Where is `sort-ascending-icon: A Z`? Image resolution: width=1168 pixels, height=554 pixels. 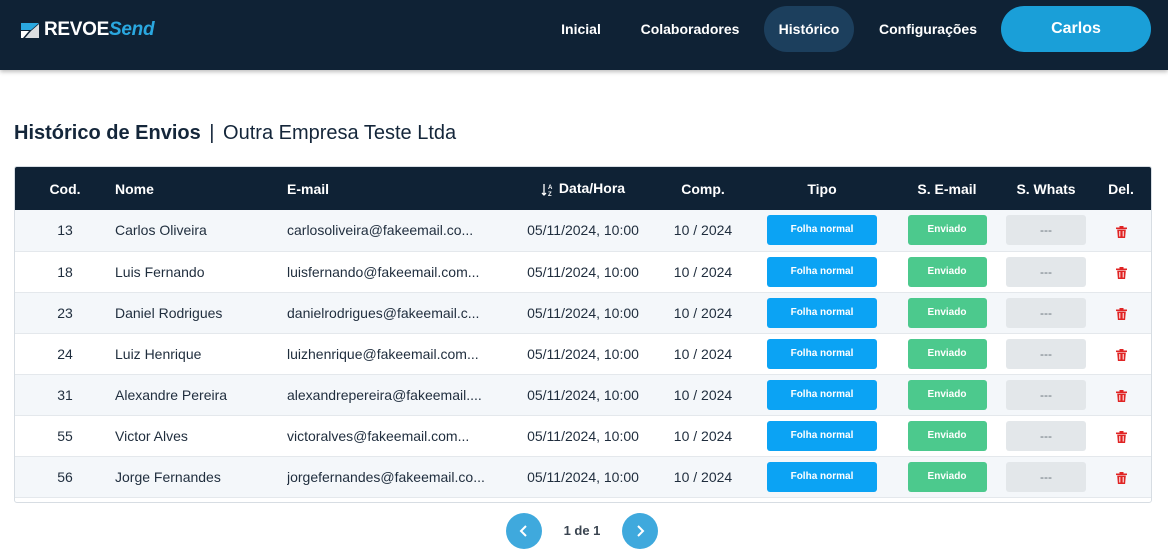 sort-ascending-icon: A Z is located at coordinates (548, 190).